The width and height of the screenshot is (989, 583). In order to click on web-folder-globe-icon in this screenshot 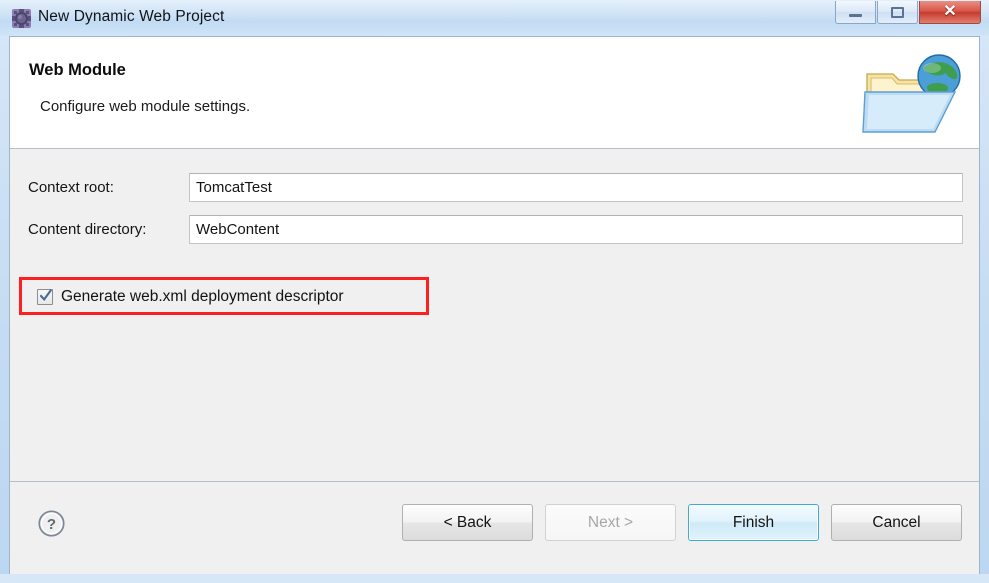, I will do `click(916, 91)`.